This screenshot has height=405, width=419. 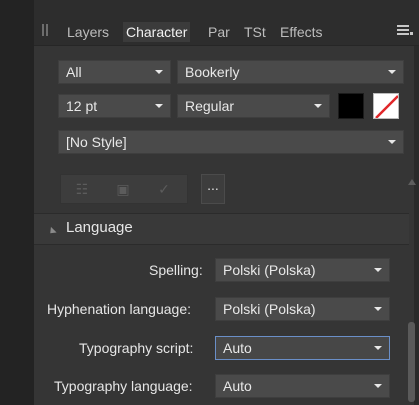 What do you see at coordinates (210, 106) in the screenshot?
I see `font-style-value: Regular` at bounding box center [210, 106].